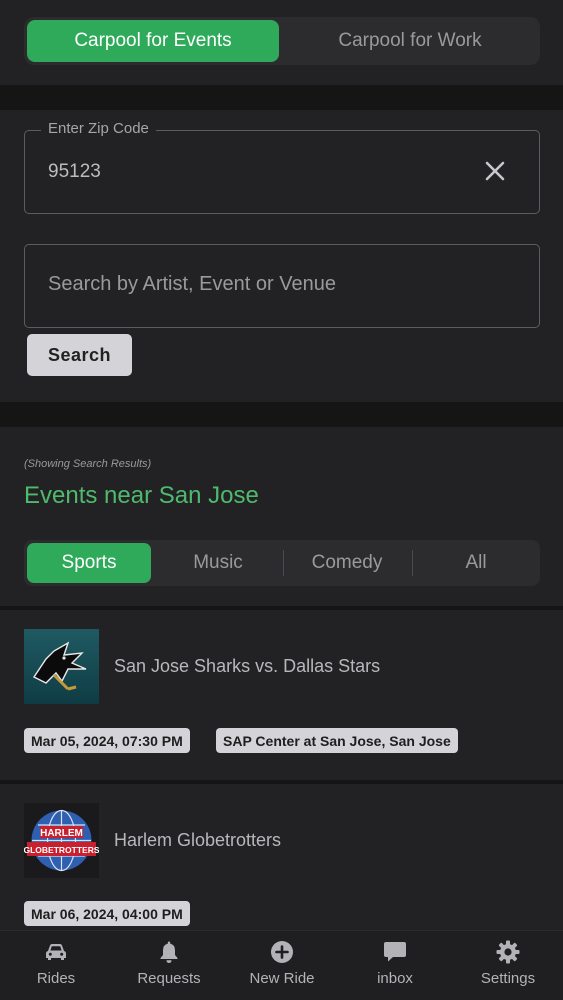 The image size is (563, 1000). What do you see at coordinates (395, 963) in the screenshot?
I see `tab-inbox: inbox` at bounding box center [395, 963].